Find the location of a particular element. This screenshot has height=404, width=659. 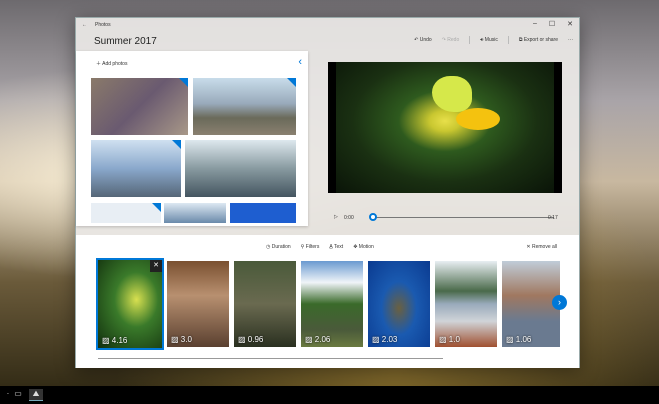

card-duration: ▨ 2.06 is located at coordinates (318, 339).